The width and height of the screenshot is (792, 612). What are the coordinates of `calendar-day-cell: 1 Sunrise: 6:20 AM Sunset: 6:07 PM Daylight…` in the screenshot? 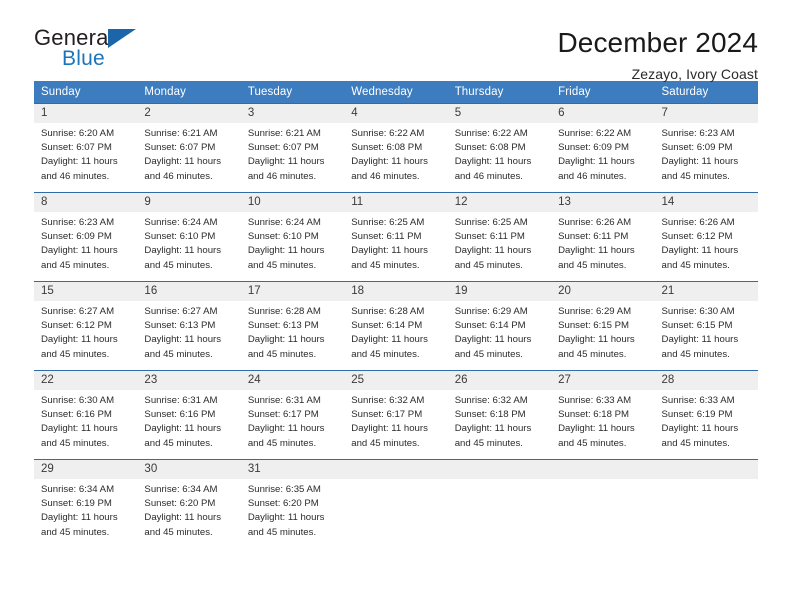 It's located at (86, 148).